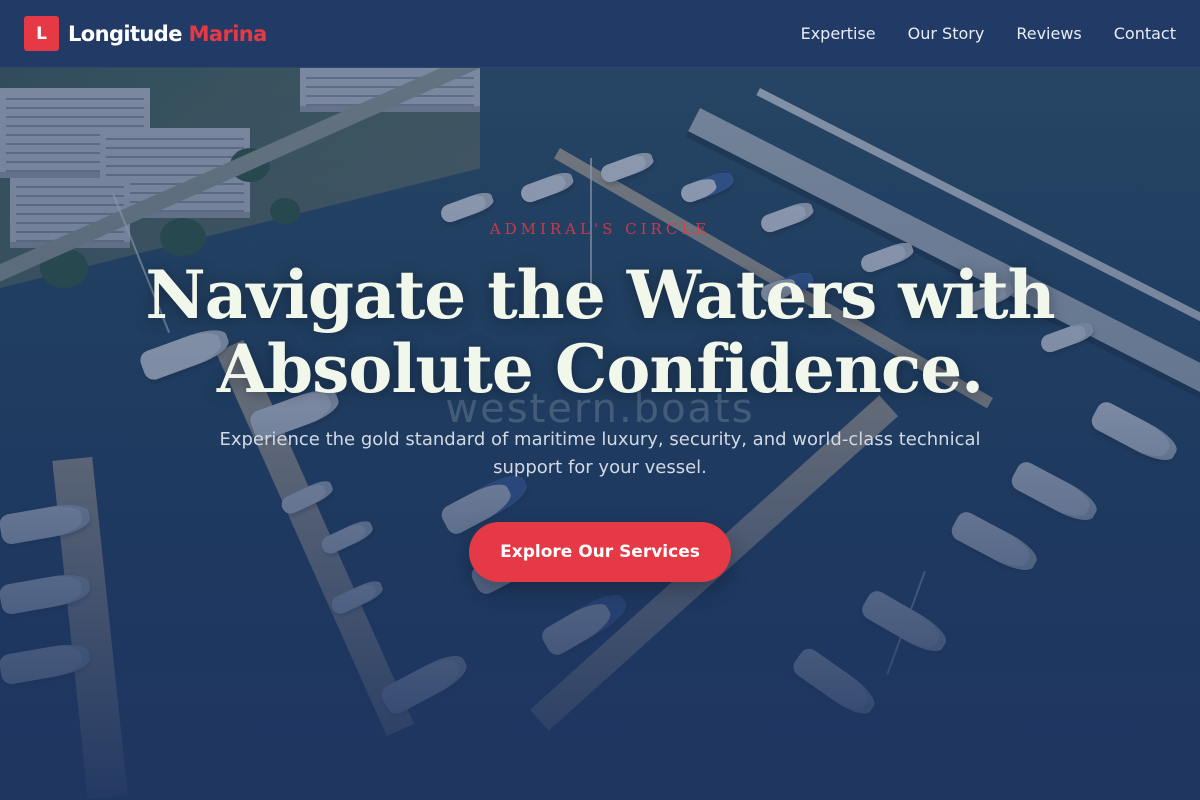 The height and width of the screenshot is (800, 1200). Describe the element at coordinates (1048, 33) in the screenshot. I see `nav-link-reviews: Reviews` at that location.